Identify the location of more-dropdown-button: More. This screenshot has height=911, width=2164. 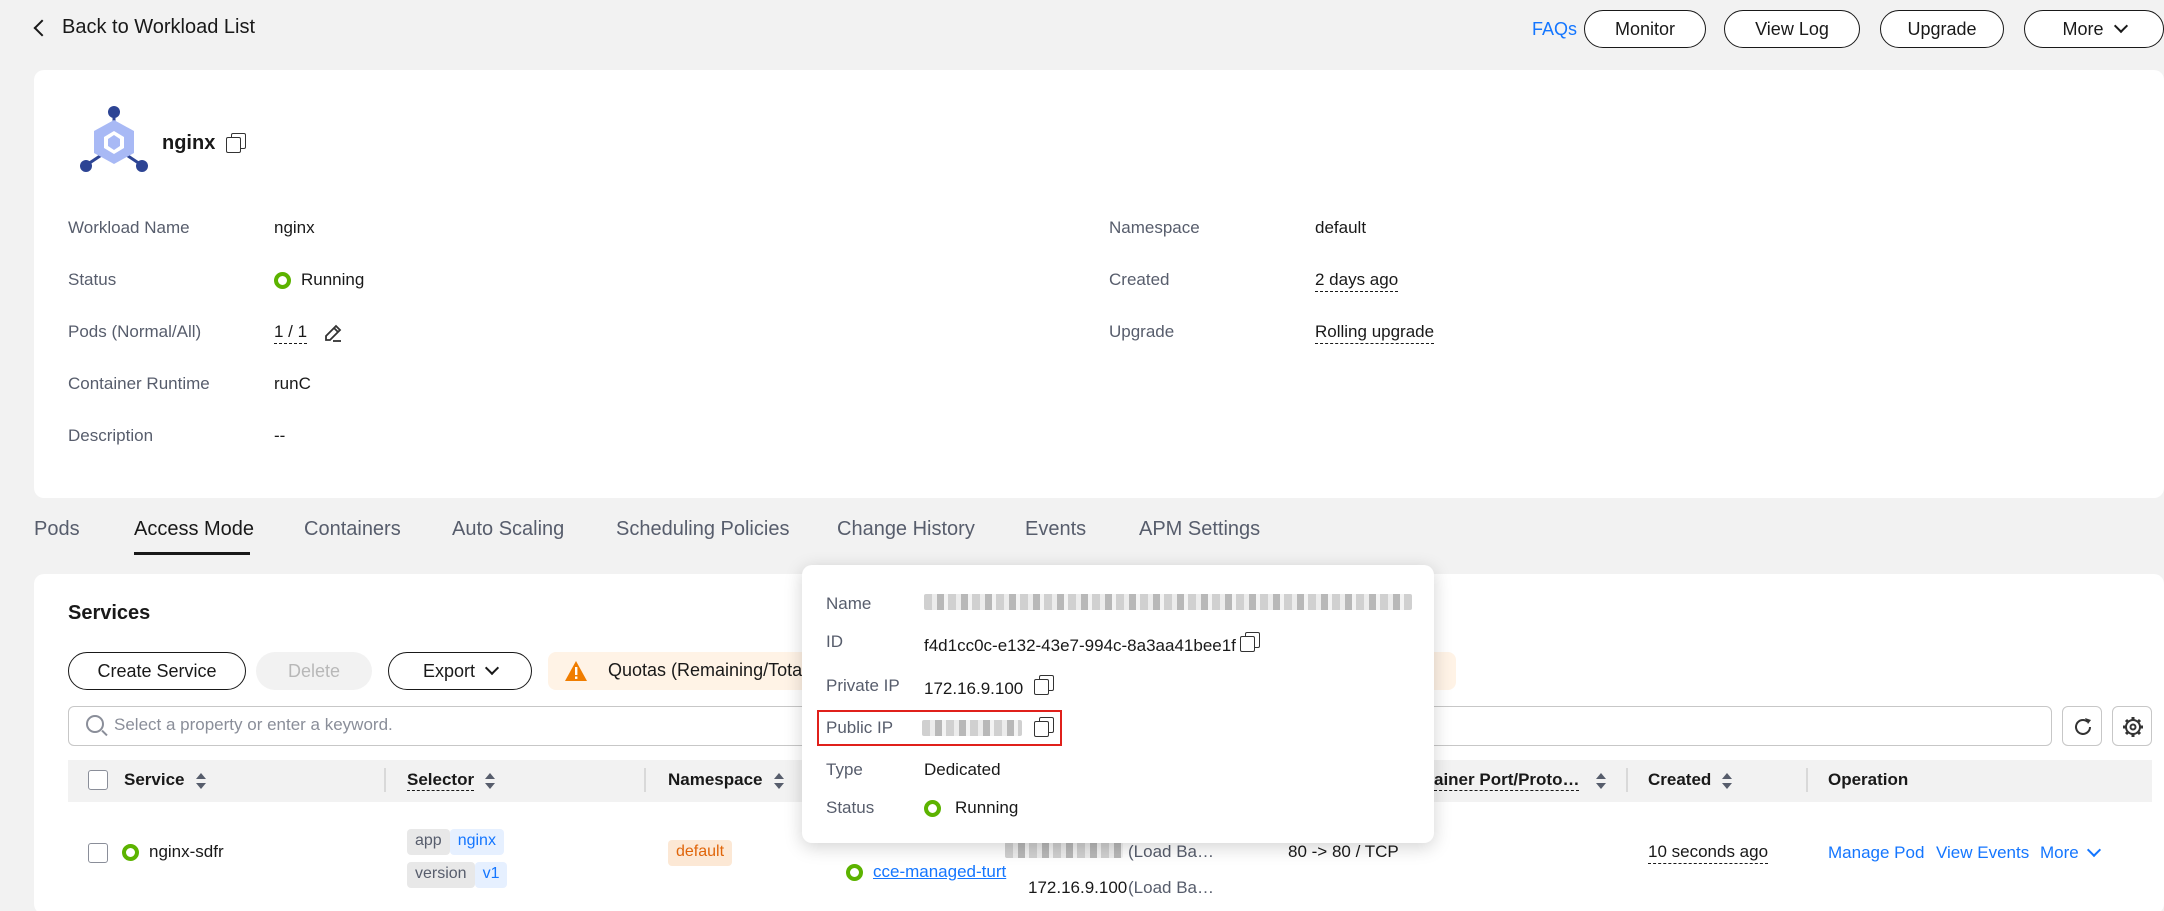
(2094, 29).